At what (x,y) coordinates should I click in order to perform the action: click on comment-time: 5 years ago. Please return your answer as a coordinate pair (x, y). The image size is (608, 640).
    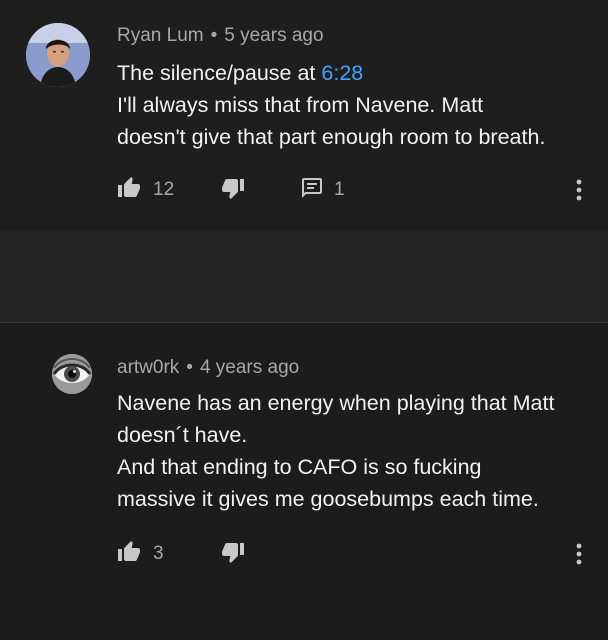
    Looking at the image, I should click on (273, 35).